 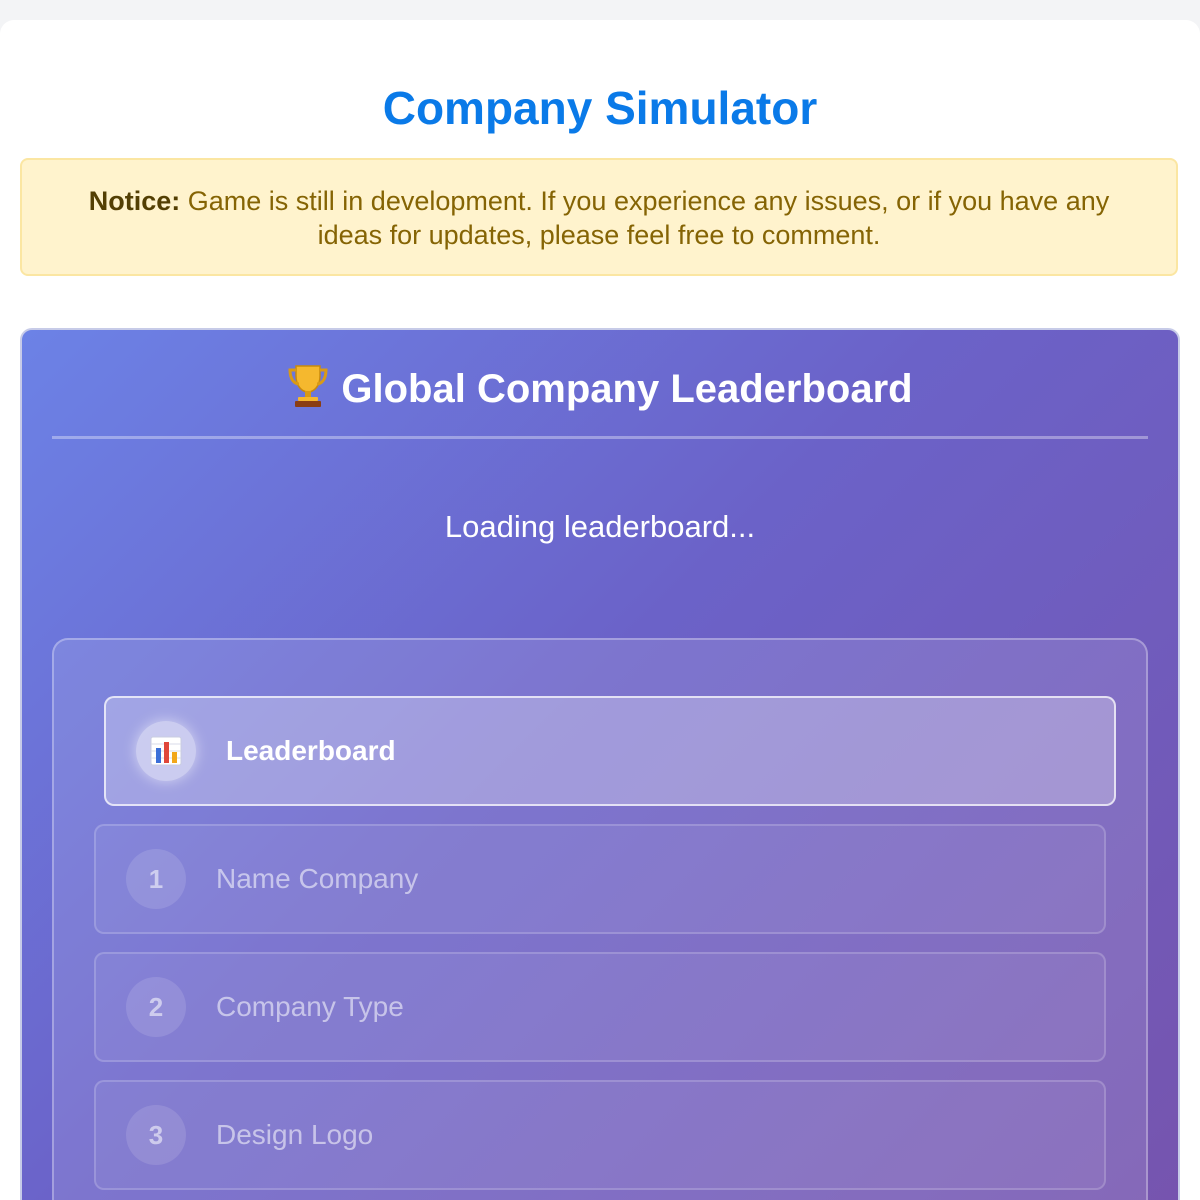 What do you see at coordinates (317, 878) in the screenshot?
I see `step-label: Name Company` at bounding box center [317, 878].